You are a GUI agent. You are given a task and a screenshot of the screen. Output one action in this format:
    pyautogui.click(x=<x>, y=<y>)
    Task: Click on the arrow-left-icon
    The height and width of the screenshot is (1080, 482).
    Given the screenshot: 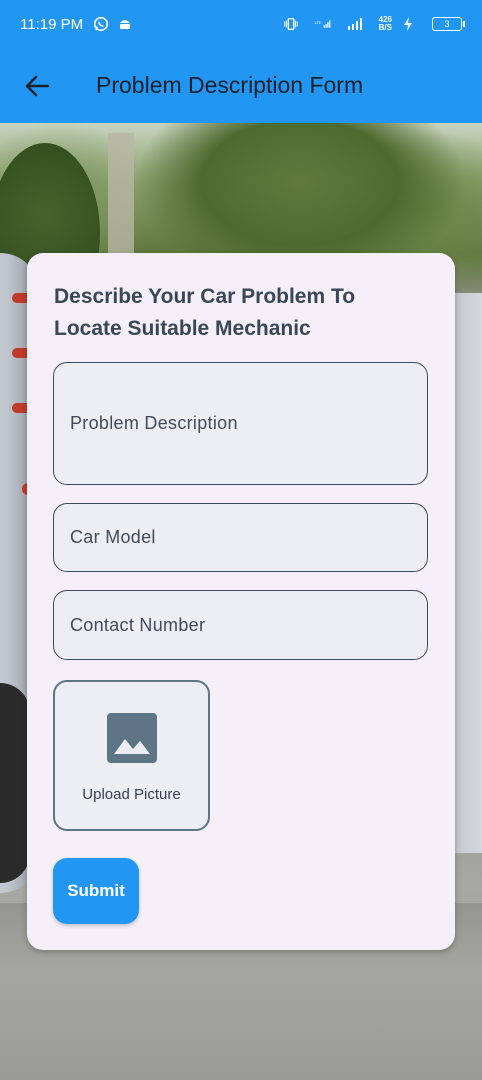 What is the action you would take?
    pyautogui.click(x=37, y=85)
    